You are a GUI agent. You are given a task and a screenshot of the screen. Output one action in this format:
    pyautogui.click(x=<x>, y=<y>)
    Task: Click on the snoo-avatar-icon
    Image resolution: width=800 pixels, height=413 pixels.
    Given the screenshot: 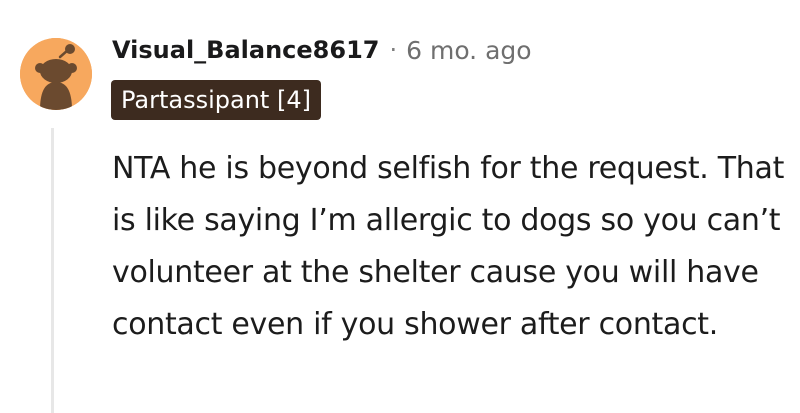 What is the action you would take?
    pyautogui.click(x=56, y=74)
    